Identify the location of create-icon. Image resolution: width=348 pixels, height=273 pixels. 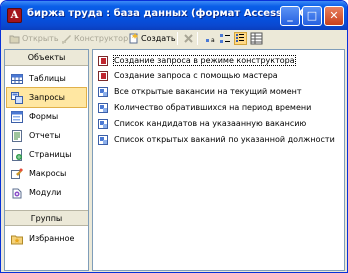
(133, 38).